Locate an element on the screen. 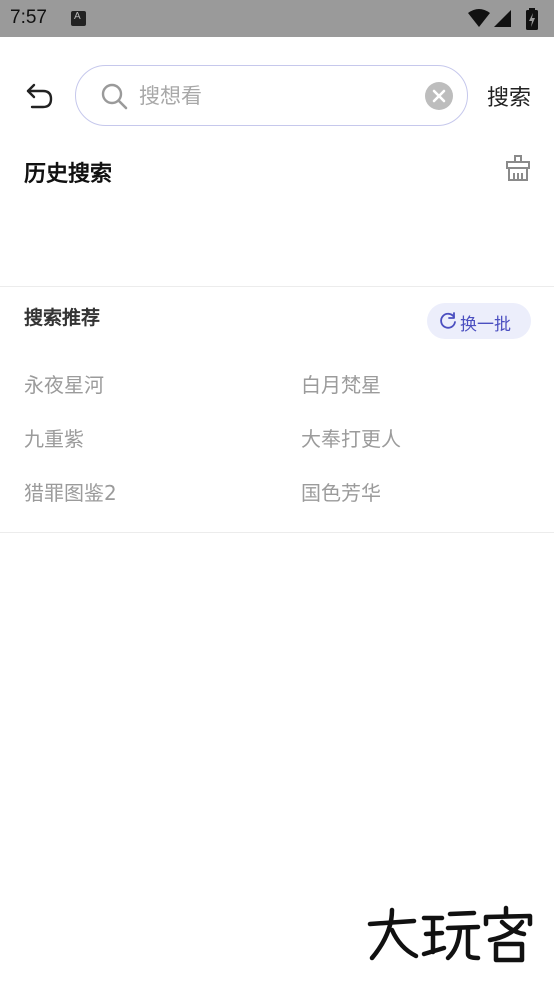  recommend-item: 猎罪图鉴2 is located at coordinates (70, 491).